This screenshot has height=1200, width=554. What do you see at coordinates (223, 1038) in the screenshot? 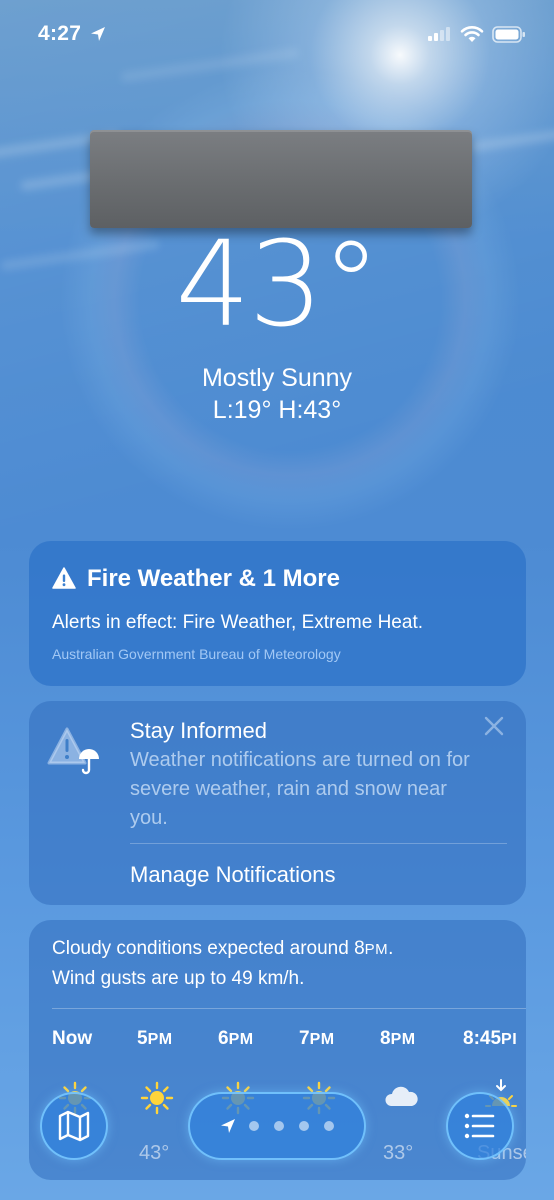
I see `hour-time: 6` at bounding box center [223, 1038].